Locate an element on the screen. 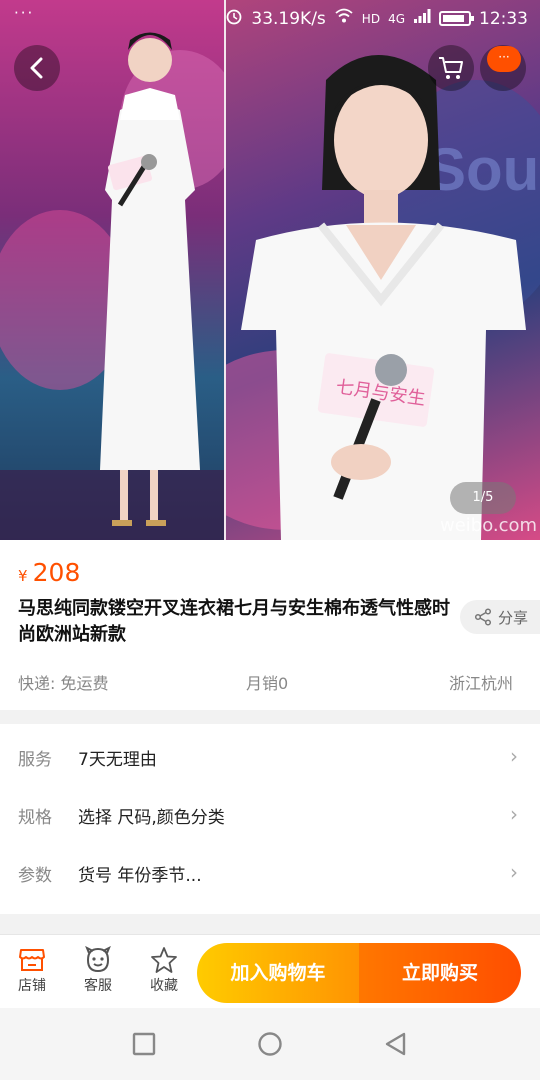  add-to-cart-button: 加入购物车 is located at coordinates (278, 973).